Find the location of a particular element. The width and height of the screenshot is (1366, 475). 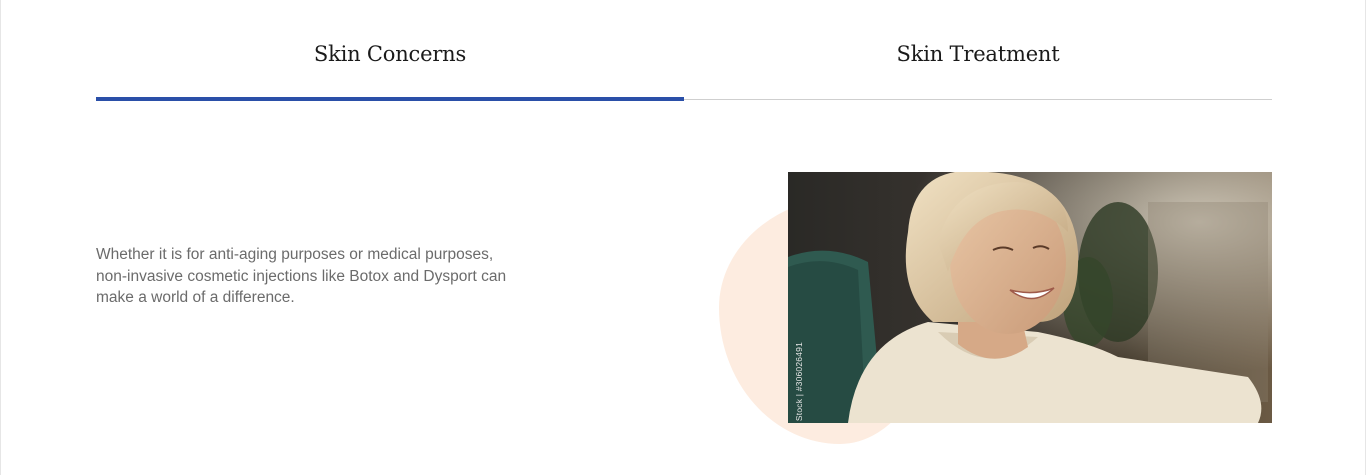

tab-label: Skin Concerns is located at coordinates (390, 54).